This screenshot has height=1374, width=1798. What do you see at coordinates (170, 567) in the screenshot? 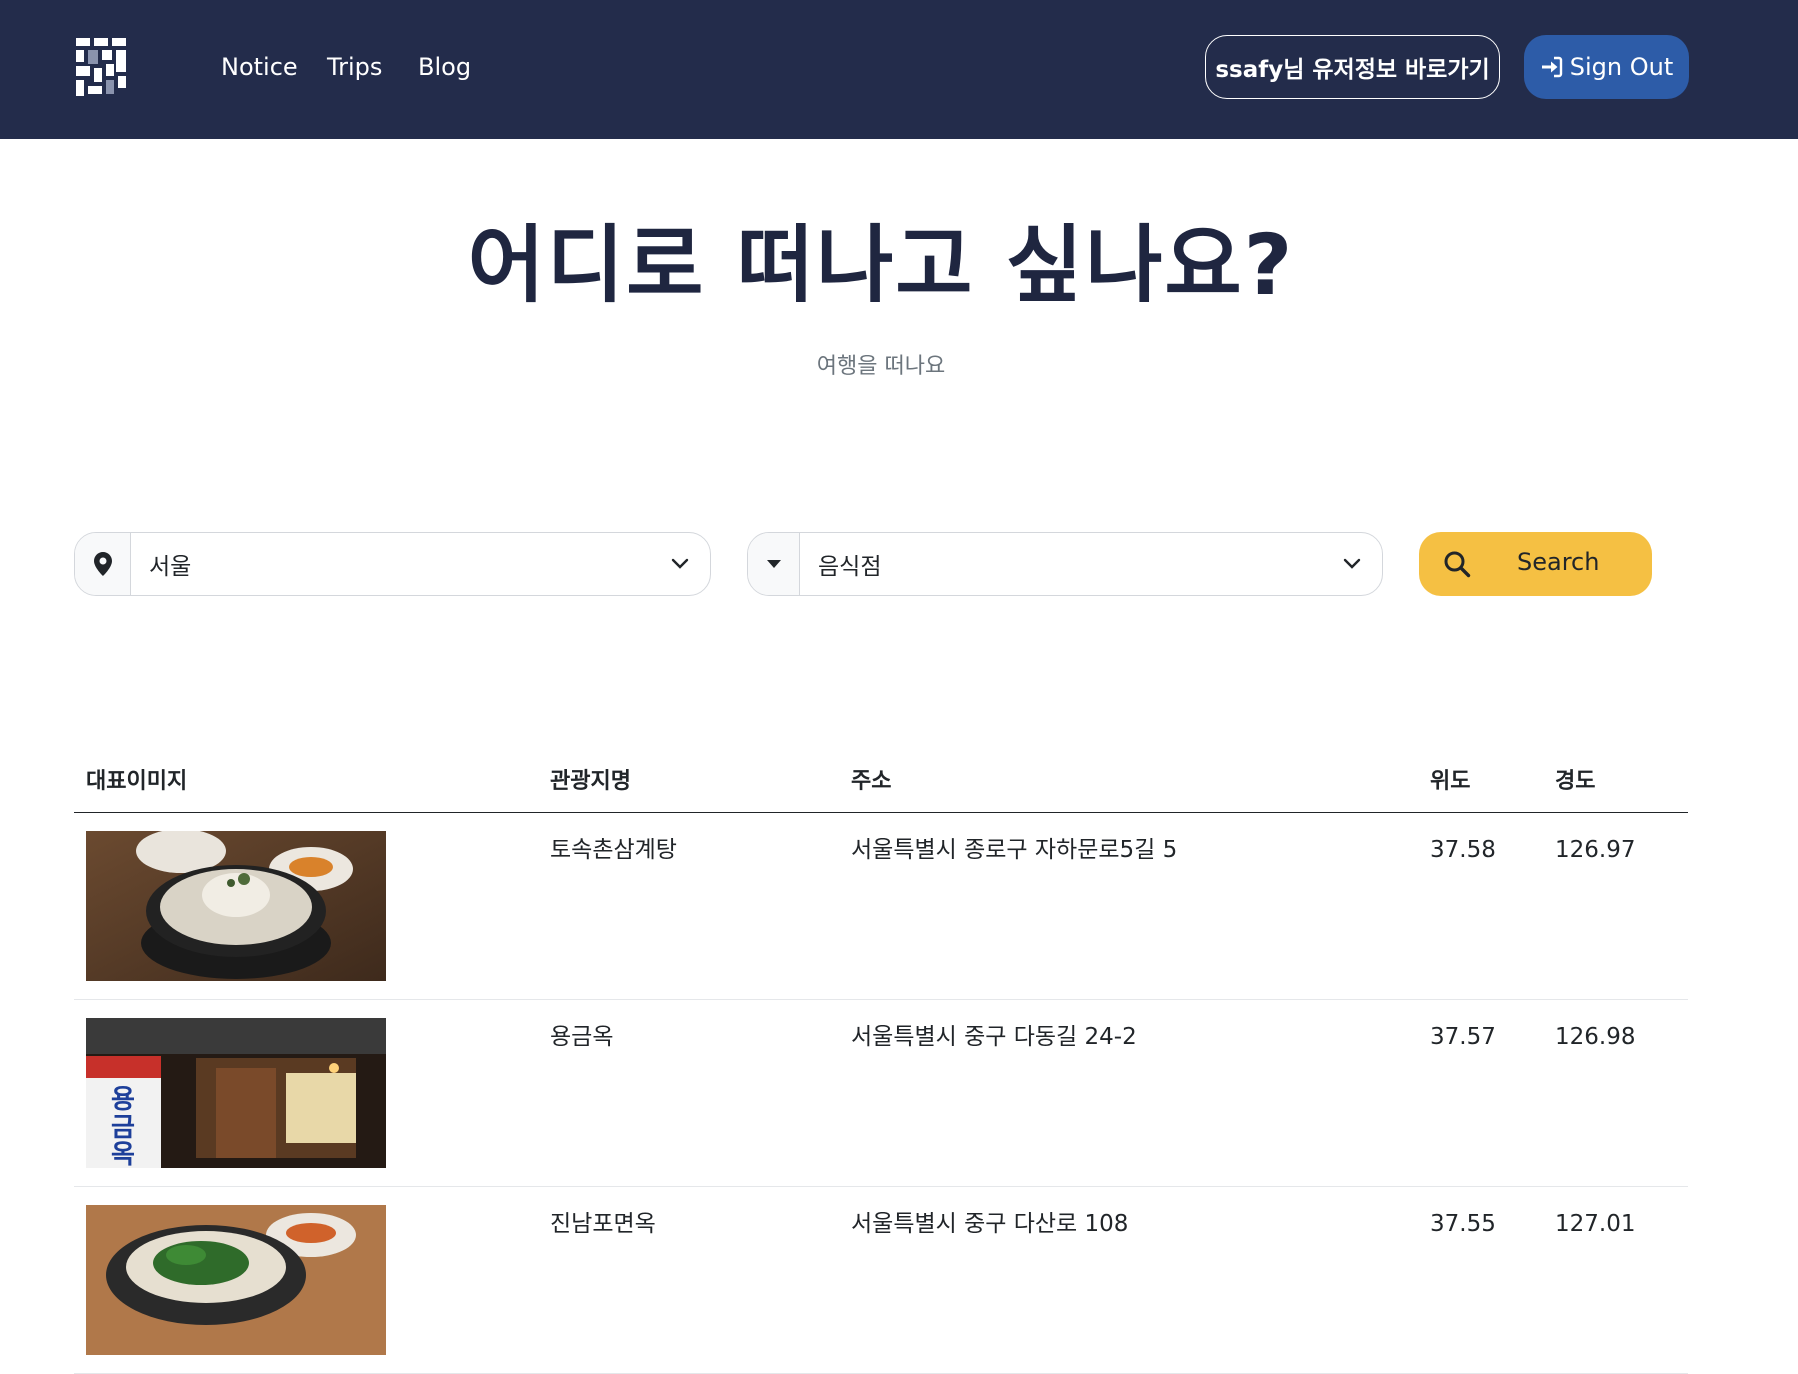
I see `region-select-value: 서울` at bounding box center [170, 567].